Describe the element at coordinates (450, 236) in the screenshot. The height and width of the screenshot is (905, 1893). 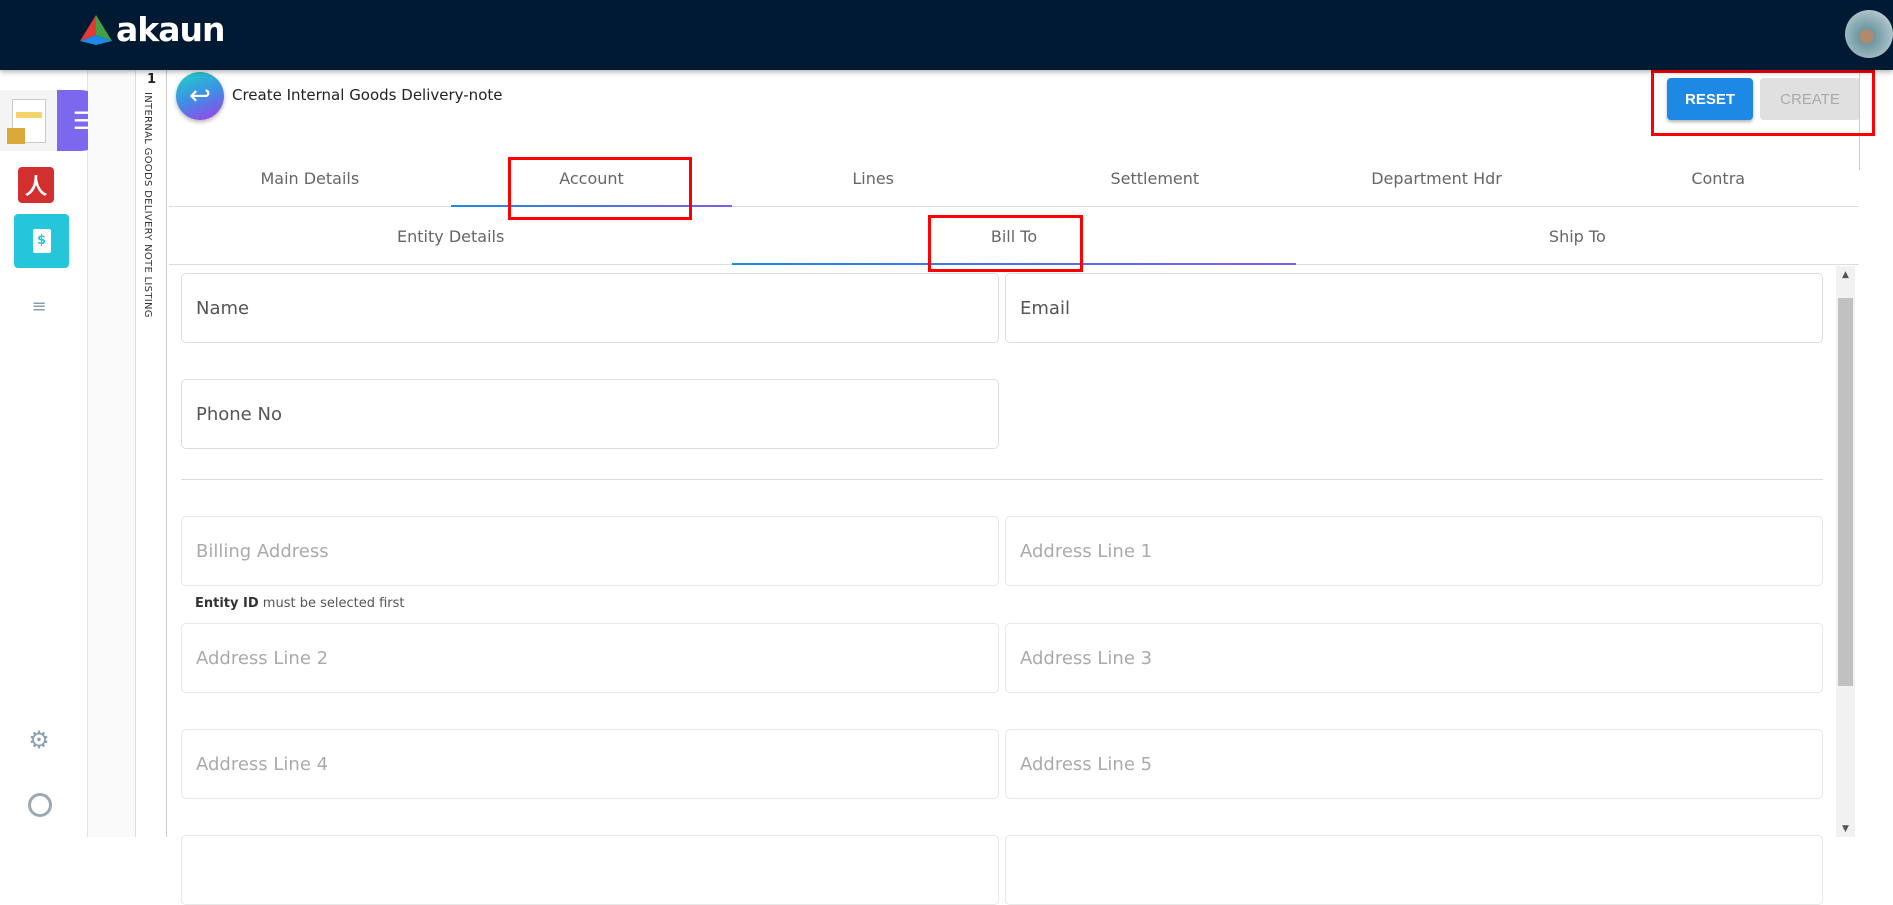
I see `subtab-entity-details: Entity Details` at that location.